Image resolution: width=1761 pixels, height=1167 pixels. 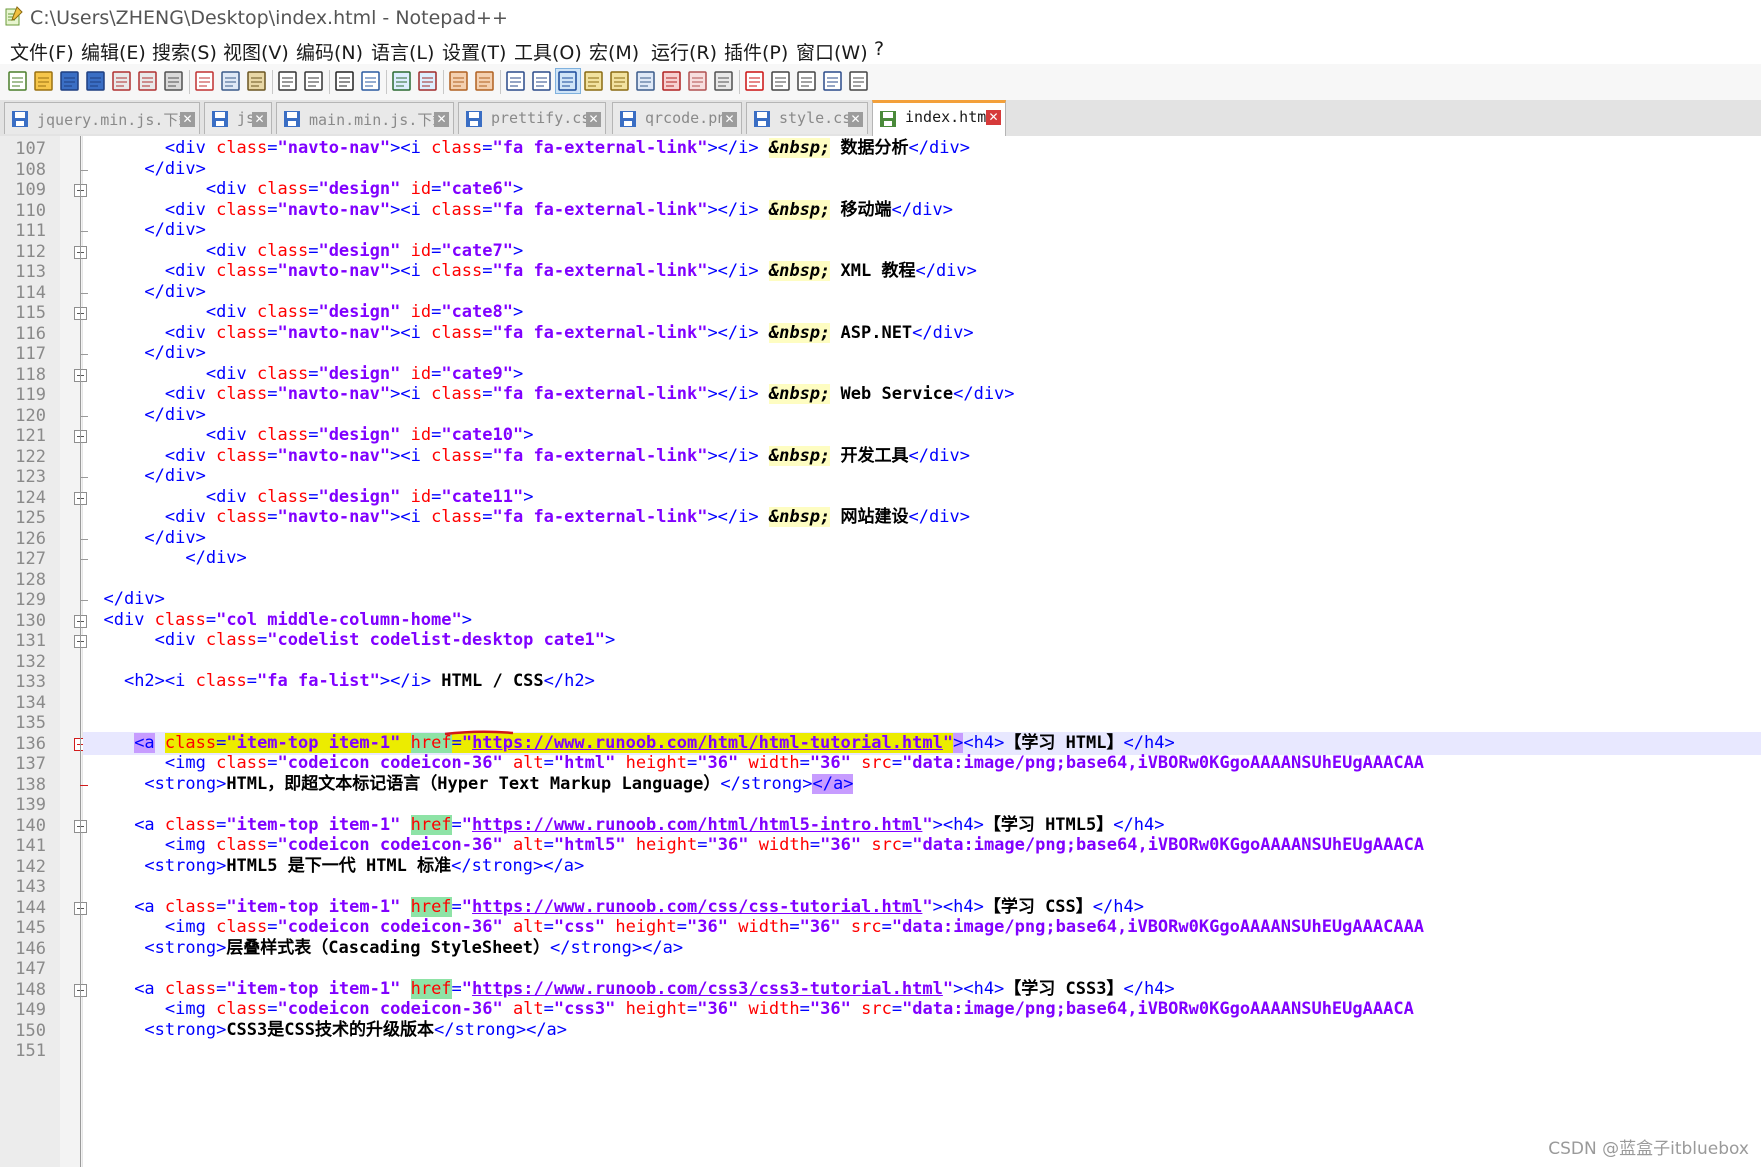 I want to click on close-icon, so click(x=122, y=81).